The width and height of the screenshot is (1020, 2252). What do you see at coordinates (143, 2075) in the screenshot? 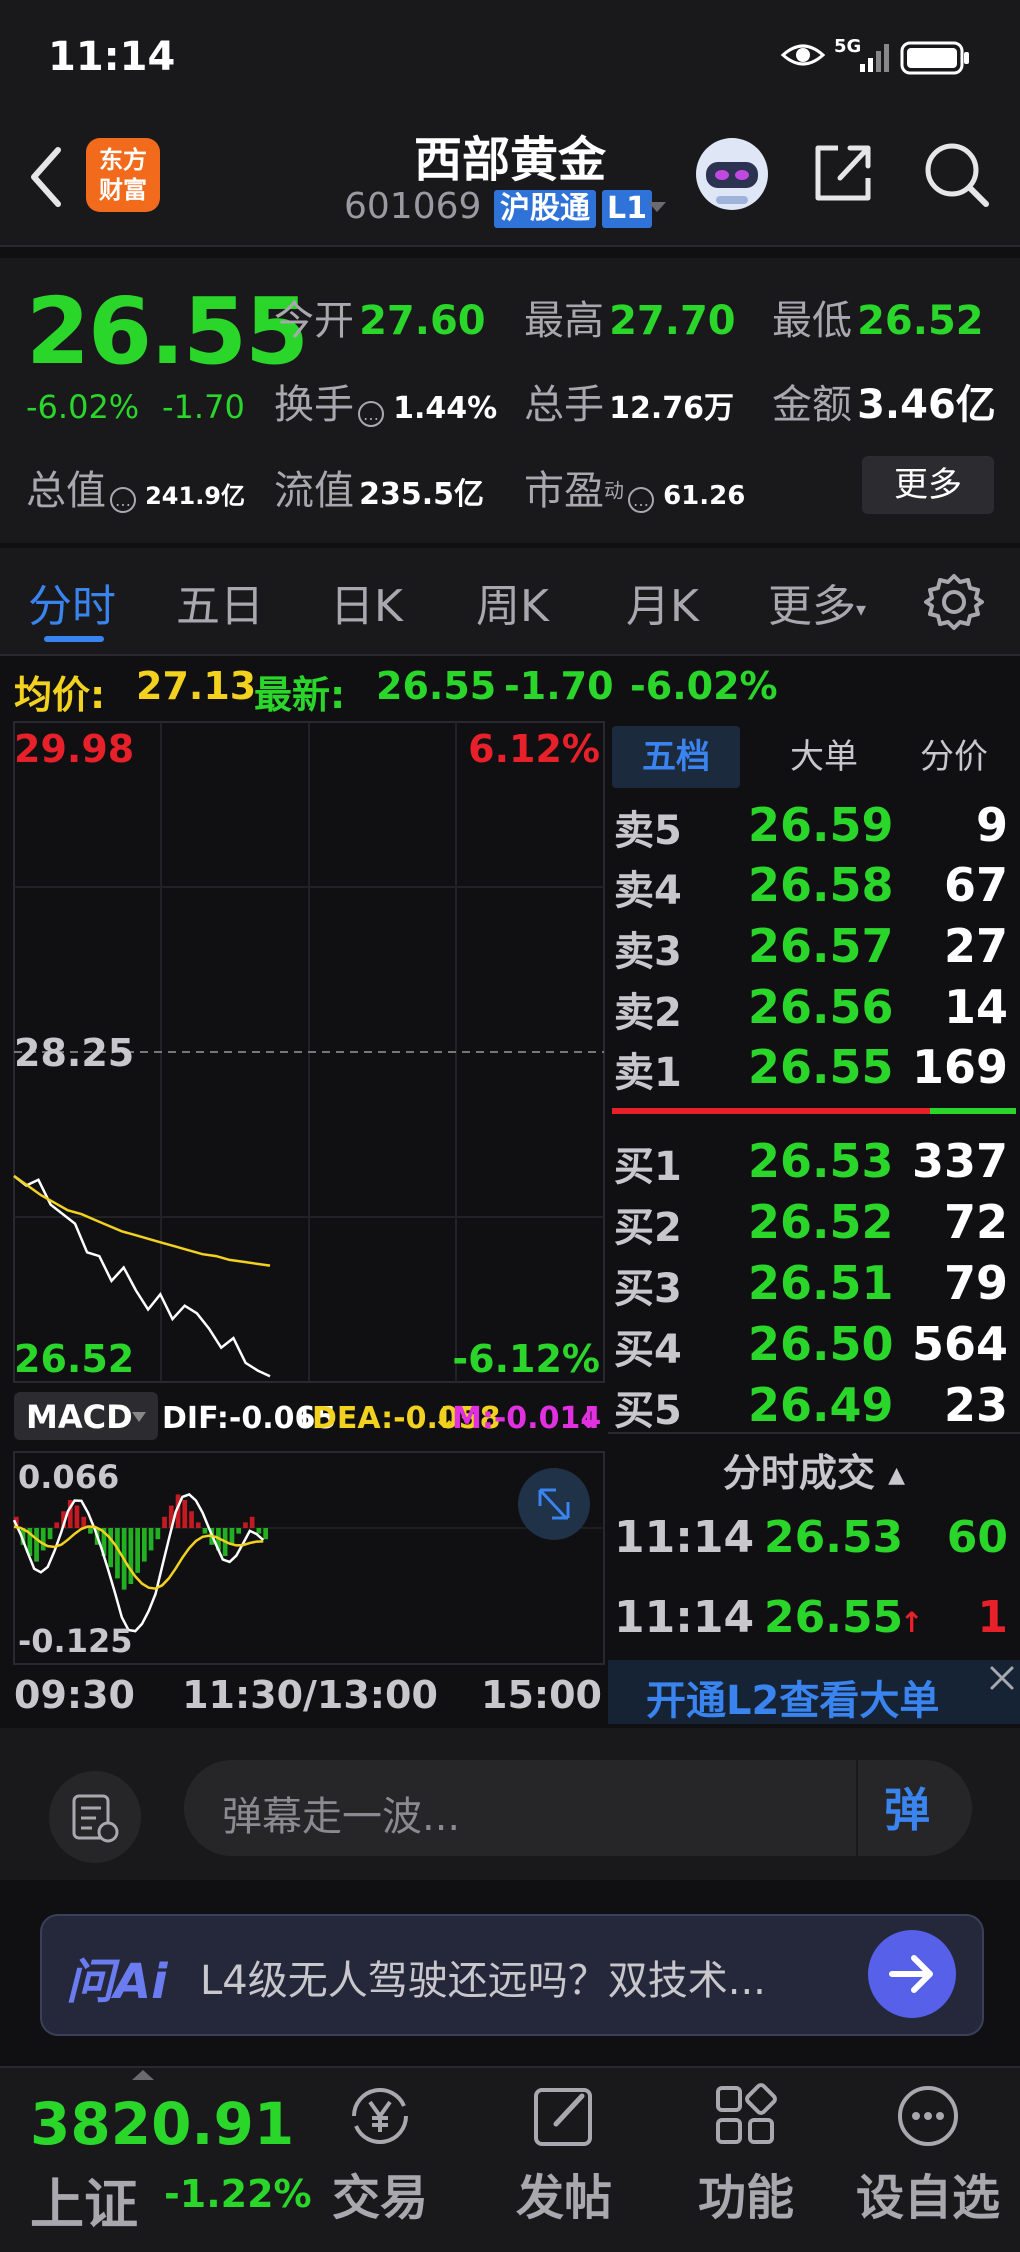
I see `caret-up-icon` at bounding box center [143, 2075].